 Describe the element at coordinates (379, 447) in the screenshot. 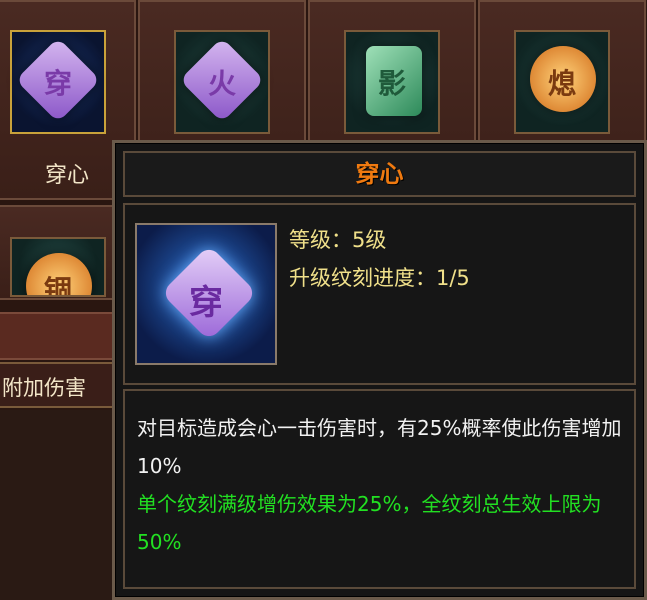

I see `effect-description: 对目标造成会心一击伤害时，有25%概率使此伤害增加10%` at that location.